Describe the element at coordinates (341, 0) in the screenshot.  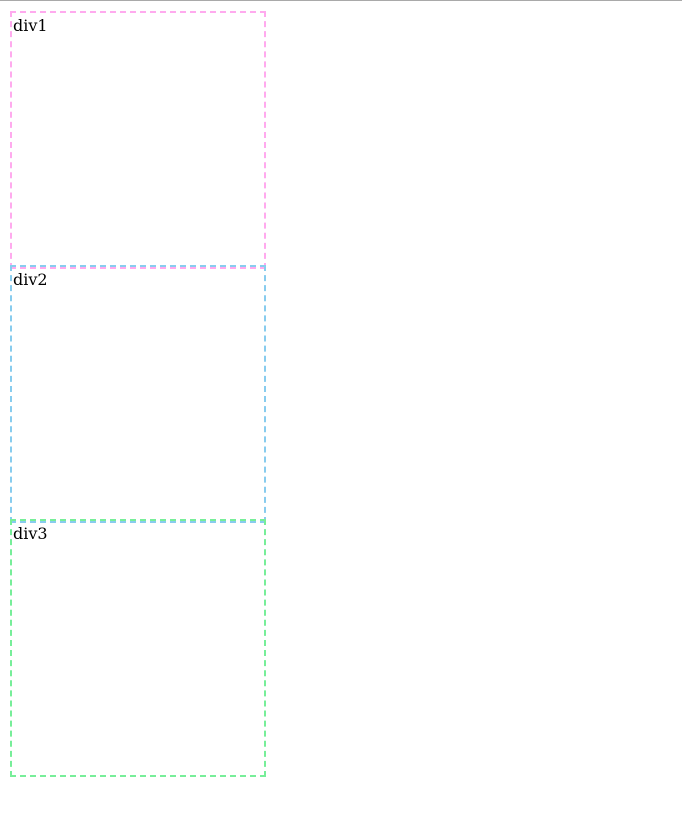
I see `top-divider-line` at that location.